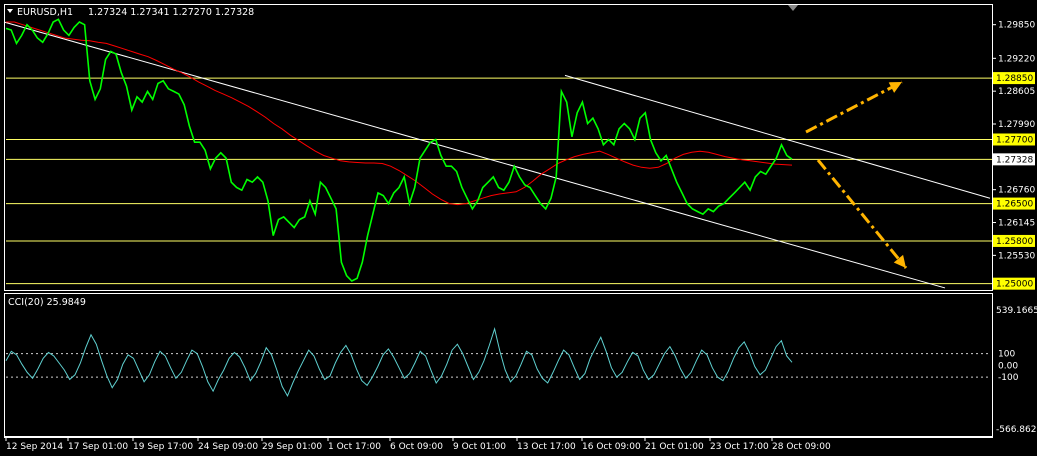 Image resolution: width=1037 pixels, height=456 pixels. I want to click on time-tick-label: 19 Sep 17:00, so click(163, 447).